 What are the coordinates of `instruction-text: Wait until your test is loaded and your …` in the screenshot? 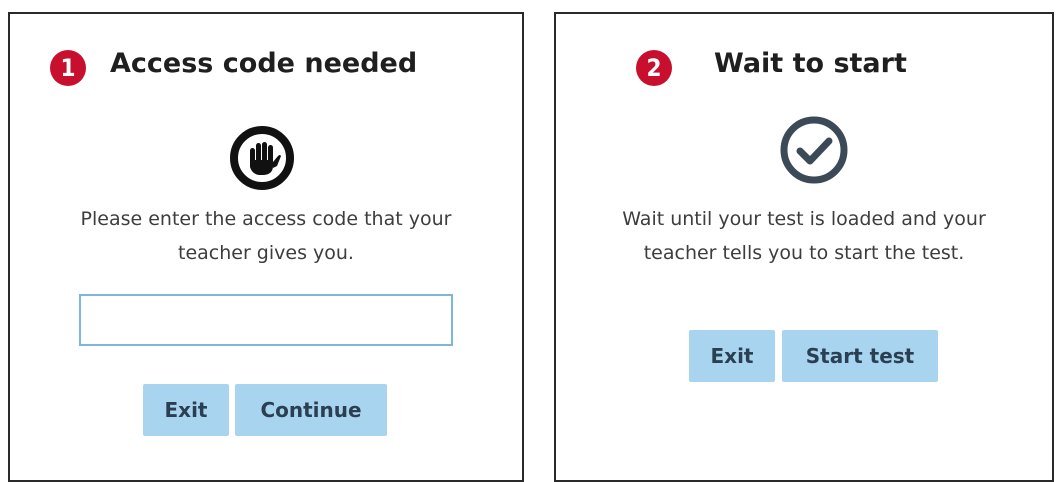 It's located at (804, 236).